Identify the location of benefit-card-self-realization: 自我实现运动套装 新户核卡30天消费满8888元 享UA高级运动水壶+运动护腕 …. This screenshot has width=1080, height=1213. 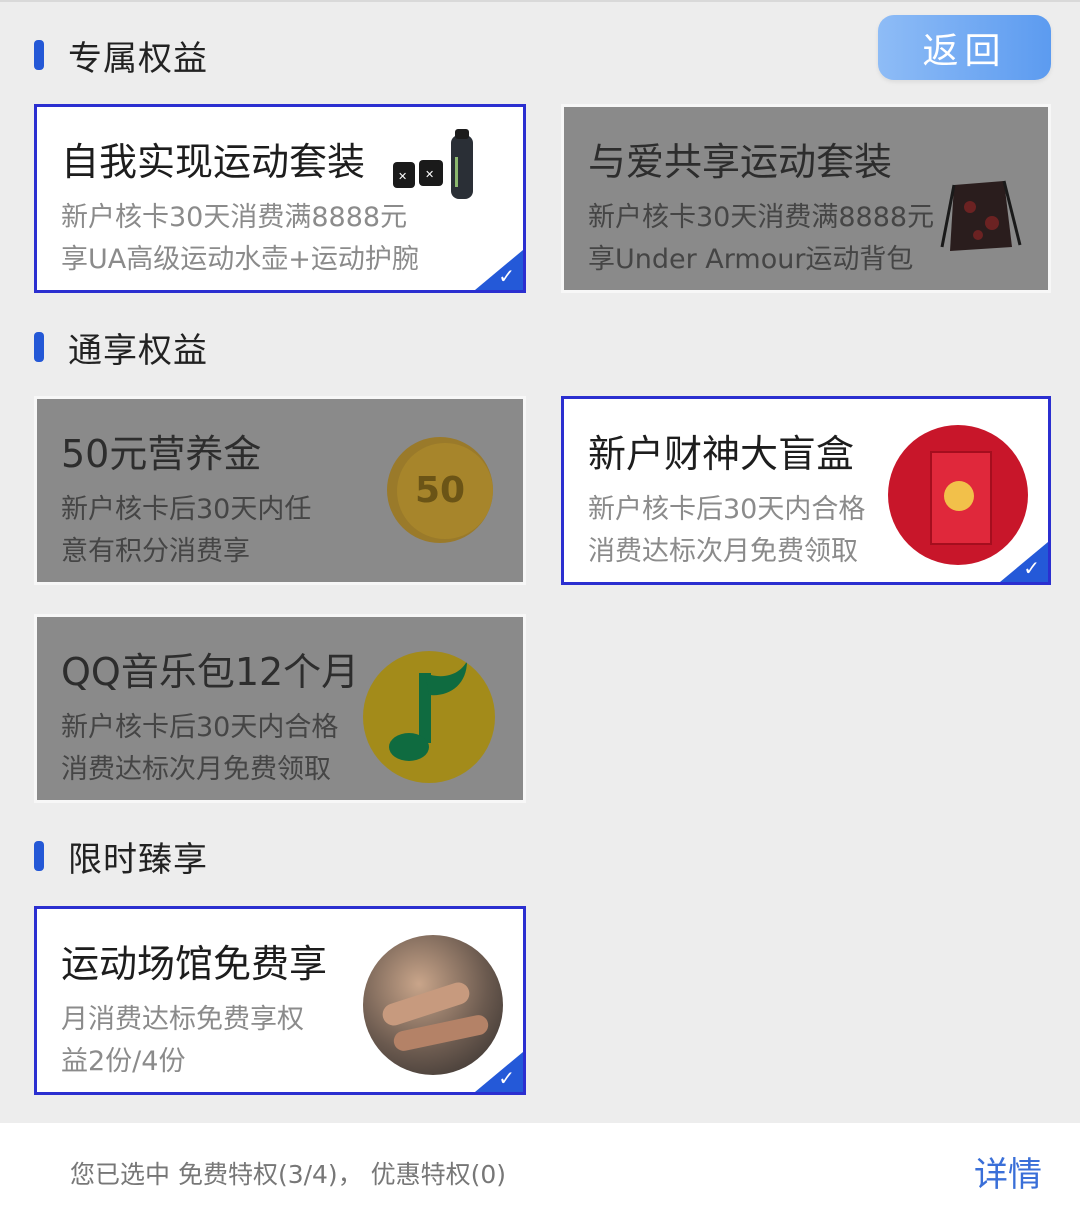
(280, 198).